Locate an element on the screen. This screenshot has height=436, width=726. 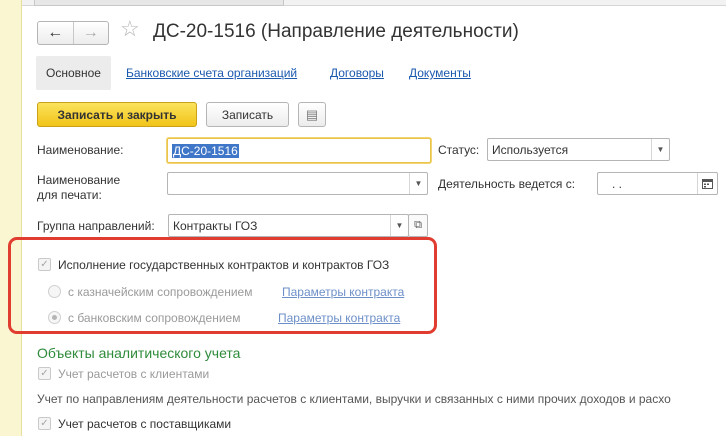
radio-selected-dot is located at coordinates (54, 317).